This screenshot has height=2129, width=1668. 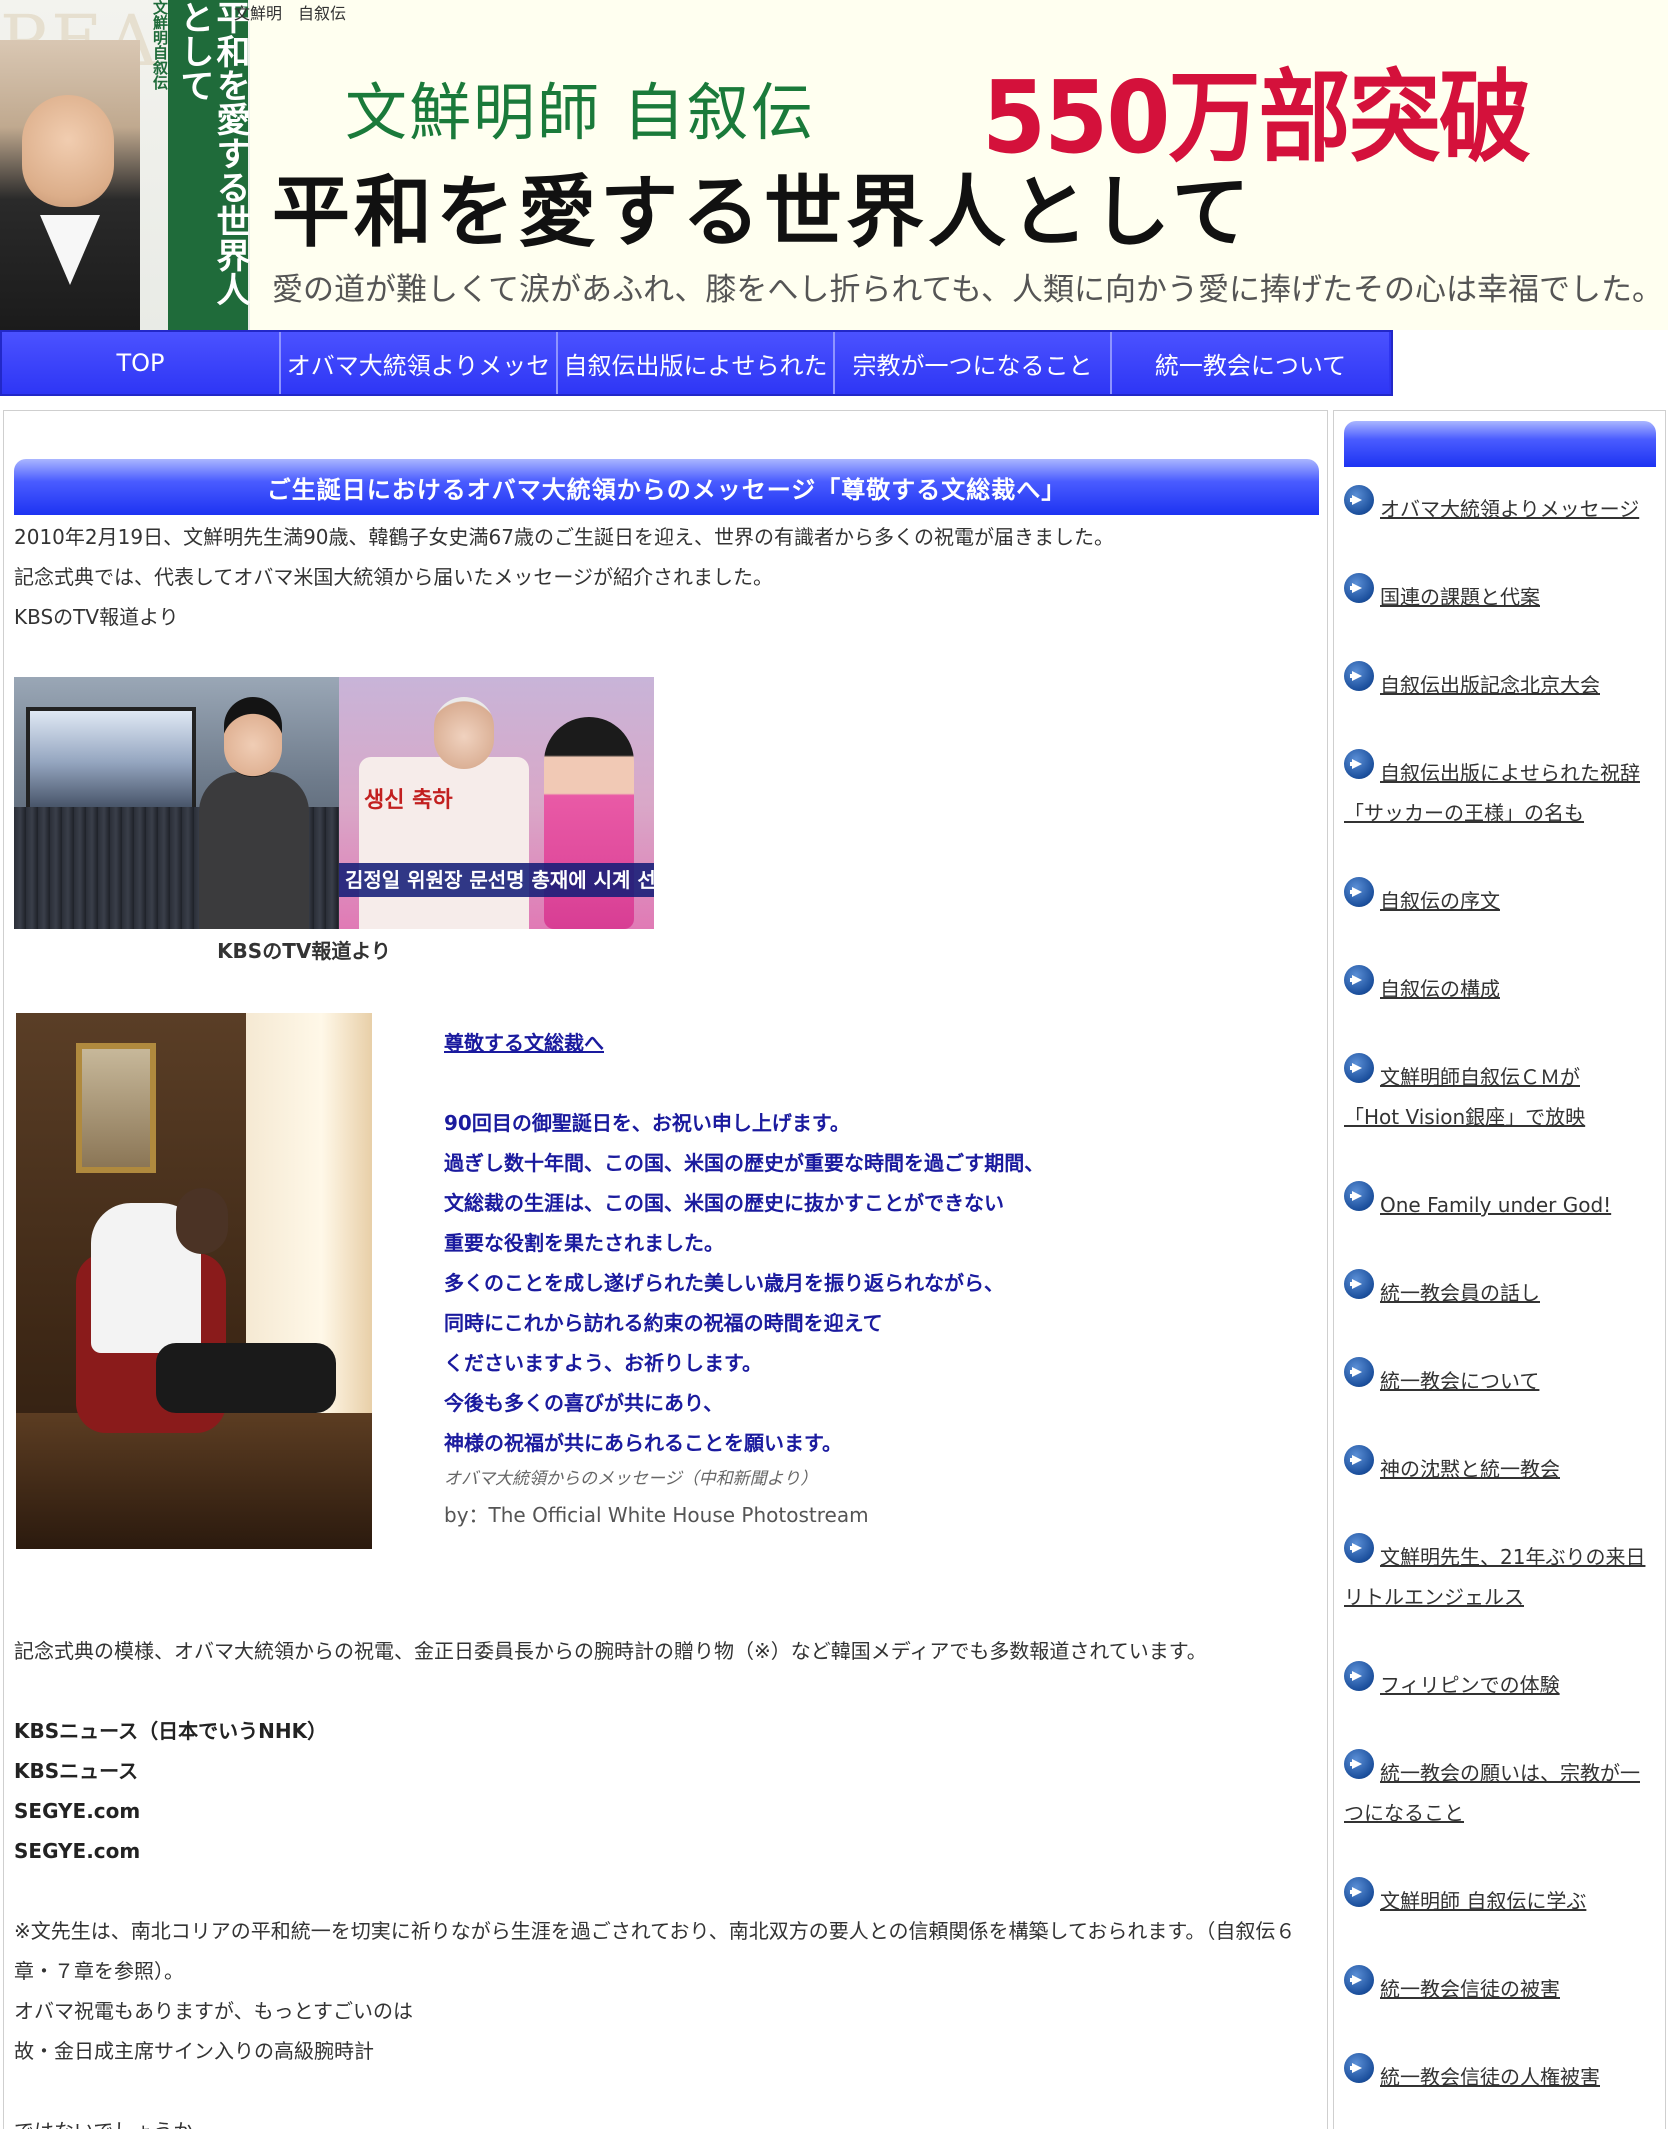 I want to click on nav-item-religions-unite: 宗教が一つになること, so click(x=973, y=363).